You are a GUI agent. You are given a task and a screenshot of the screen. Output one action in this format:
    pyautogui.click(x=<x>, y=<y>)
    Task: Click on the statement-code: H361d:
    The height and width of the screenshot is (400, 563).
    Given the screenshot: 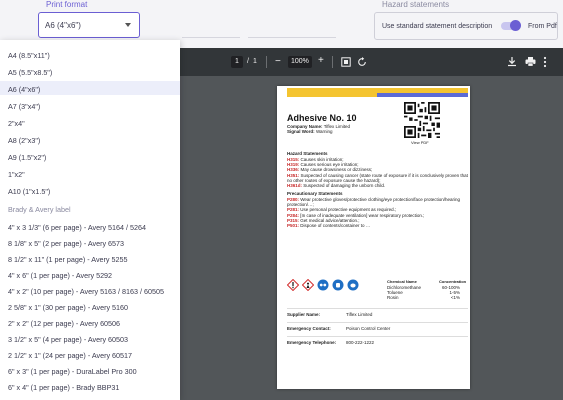 What is the action you would take?
    pyautogui.click(x=295, y=185)
    